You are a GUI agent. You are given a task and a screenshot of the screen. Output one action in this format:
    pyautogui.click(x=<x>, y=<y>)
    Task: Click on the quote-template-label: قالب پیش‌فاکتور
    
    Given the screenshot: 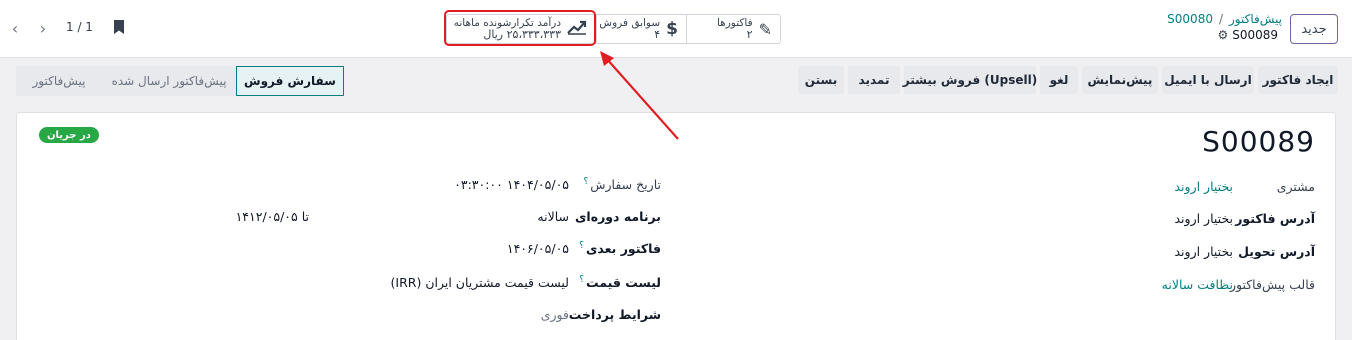 What is the action you would take?
    pyautogui.click(x=1272, y=284)
    